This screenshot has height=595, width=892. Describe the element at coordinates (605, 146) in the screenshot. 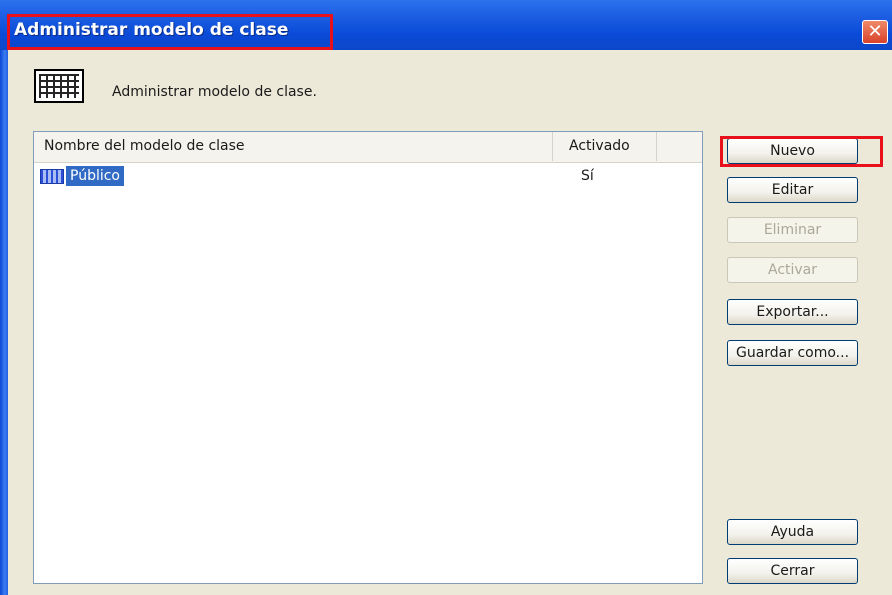

I see `column-header-activated: Activado` at that location.